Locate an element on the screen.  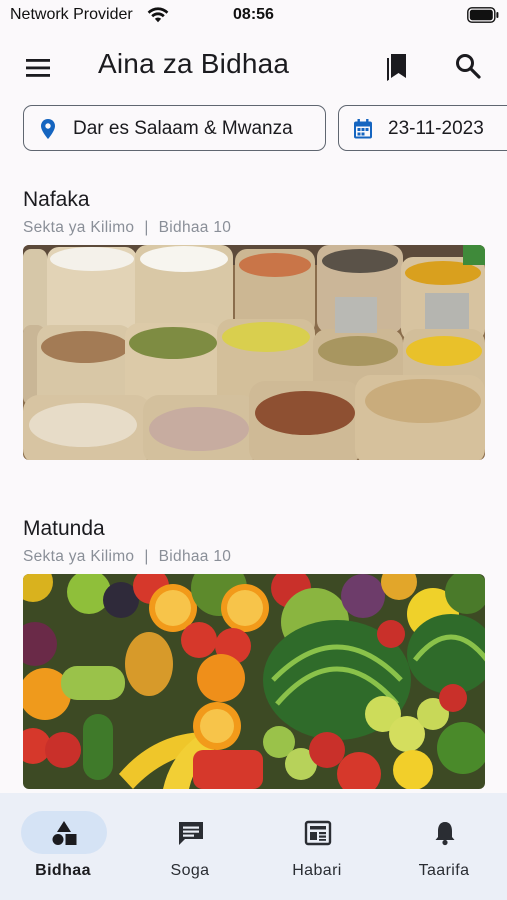
status-bar: Network Provider 08:56 is located at coordinates (253, 15).